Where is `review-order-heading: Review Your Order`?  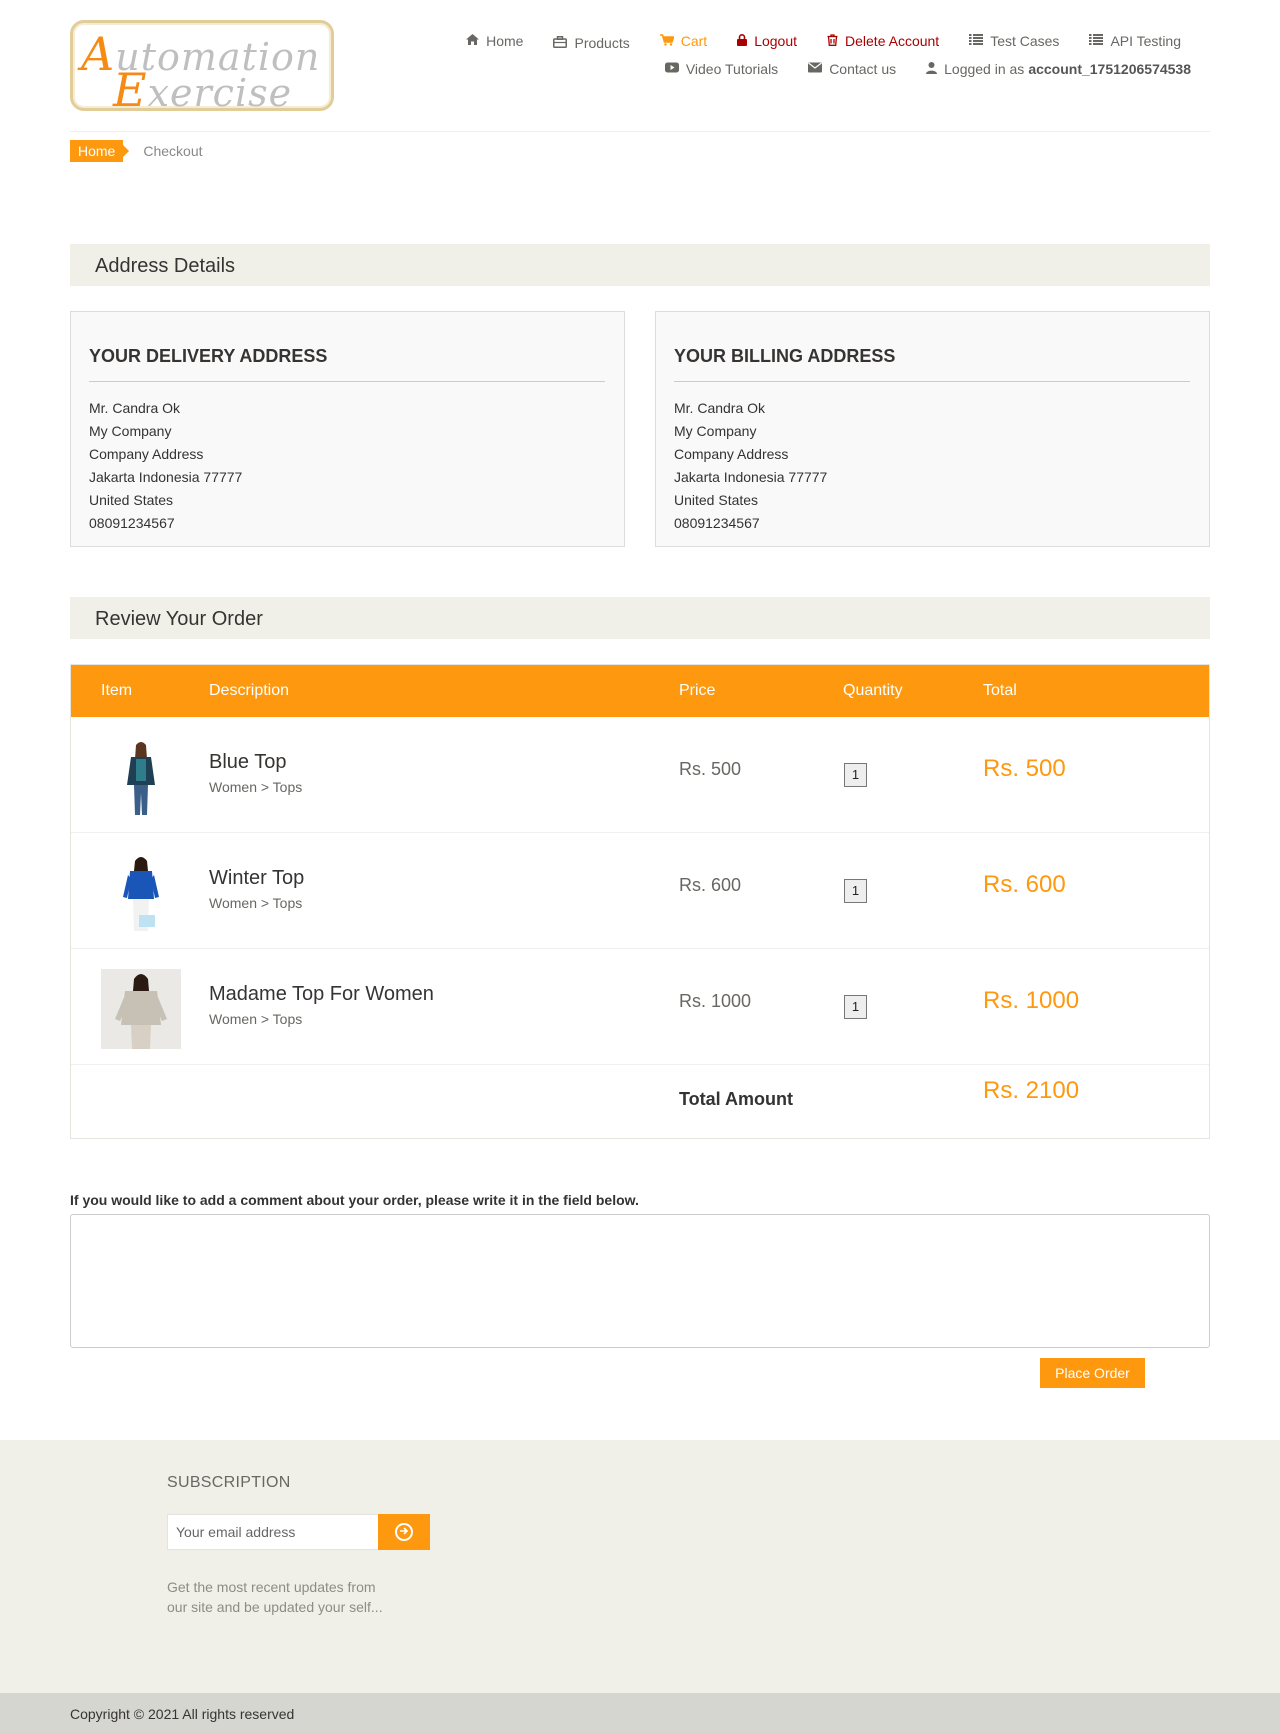 review-order-heading: Review Your Order is located at coordinates (640, 618).